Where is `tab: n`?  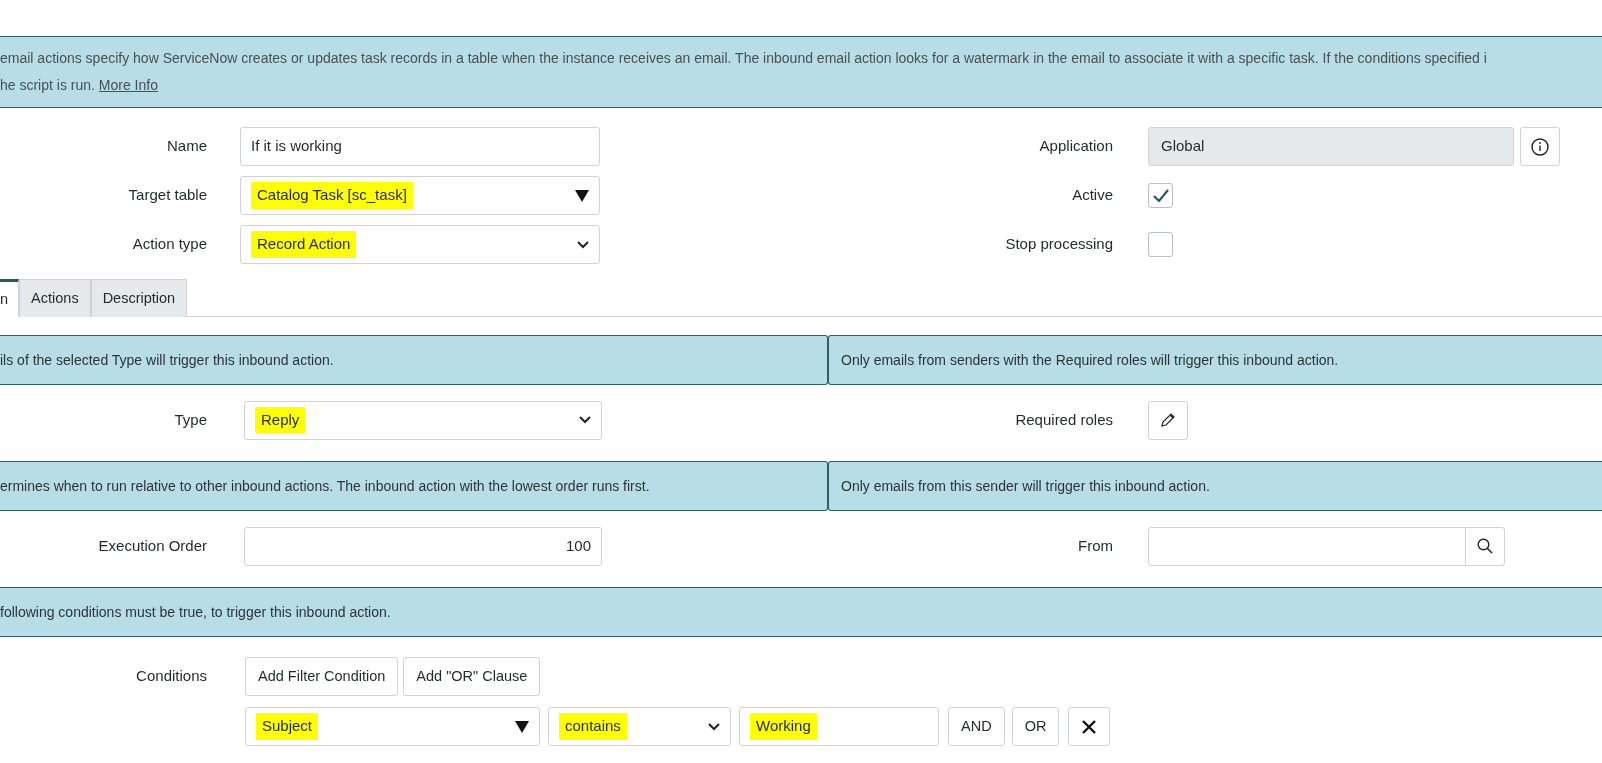
tab: n is located at coordinates (10, 298).